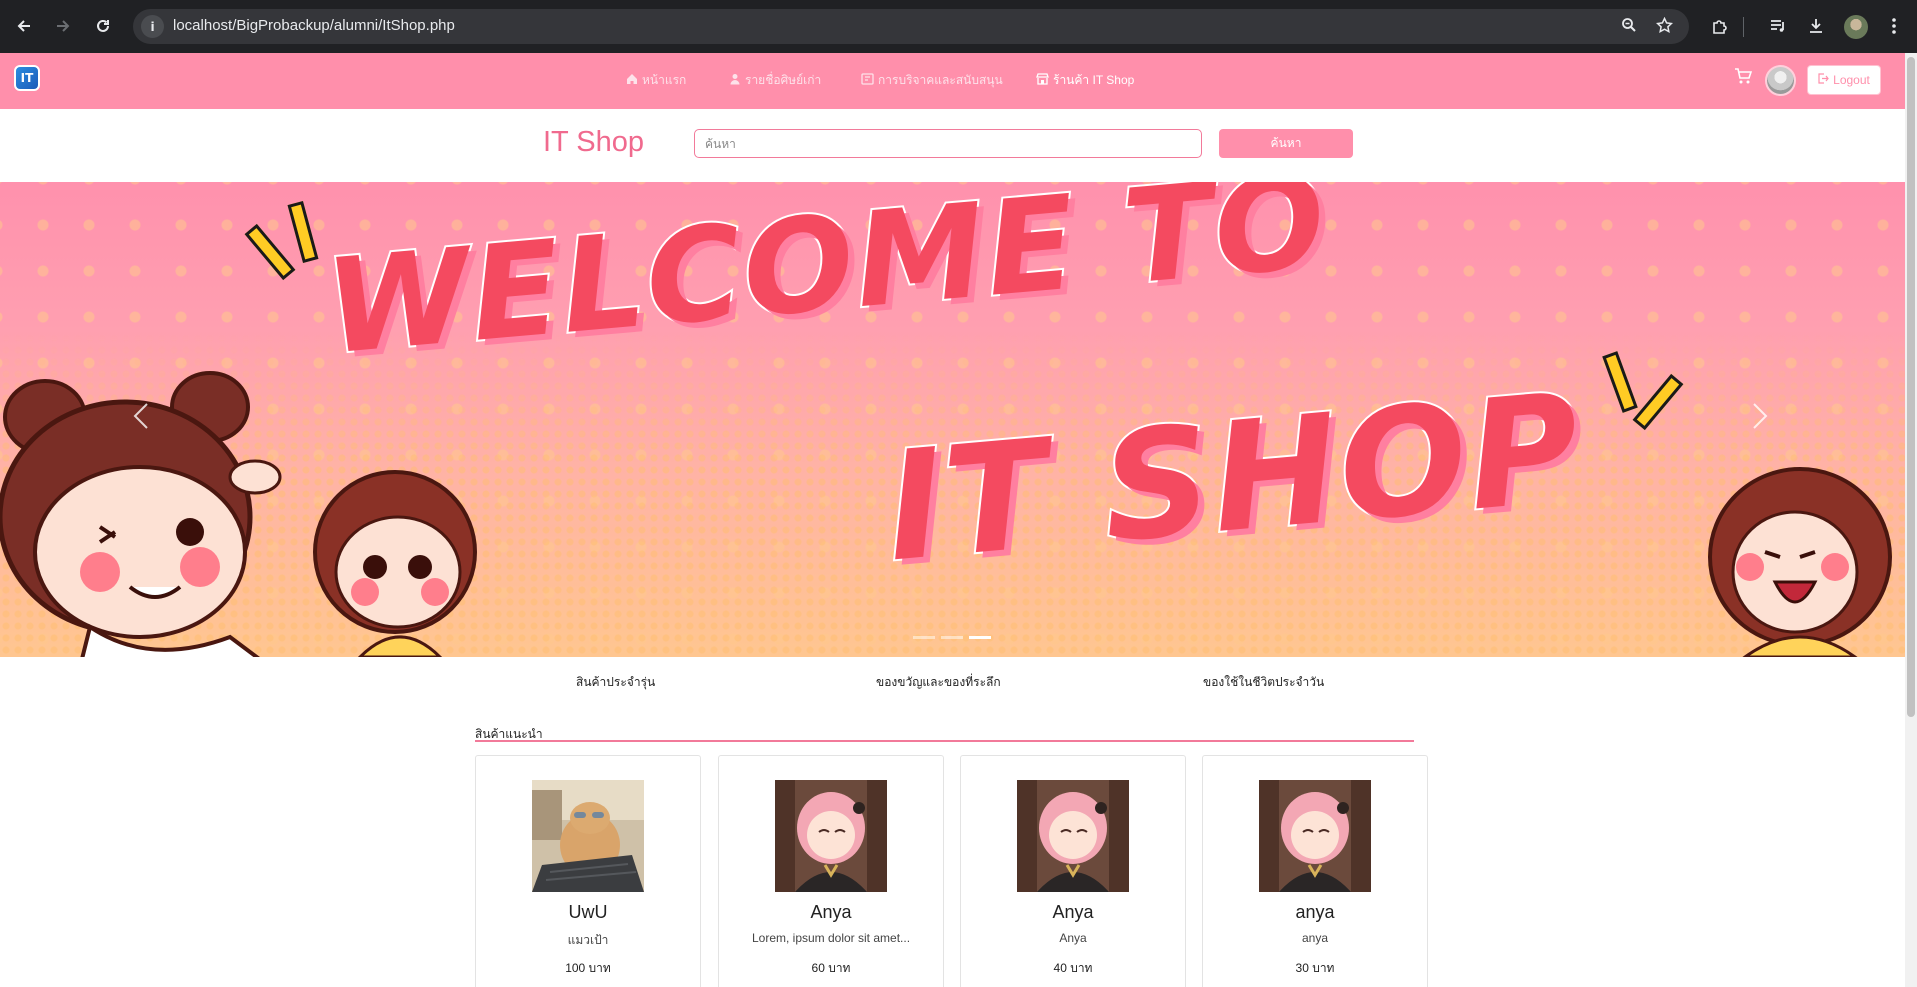 The image size is (1917, 987). What do you see at coordinates (1315, 968) in the screenshot?
I see `product-price: 30 บาท` at bounding box center [1315, 968].